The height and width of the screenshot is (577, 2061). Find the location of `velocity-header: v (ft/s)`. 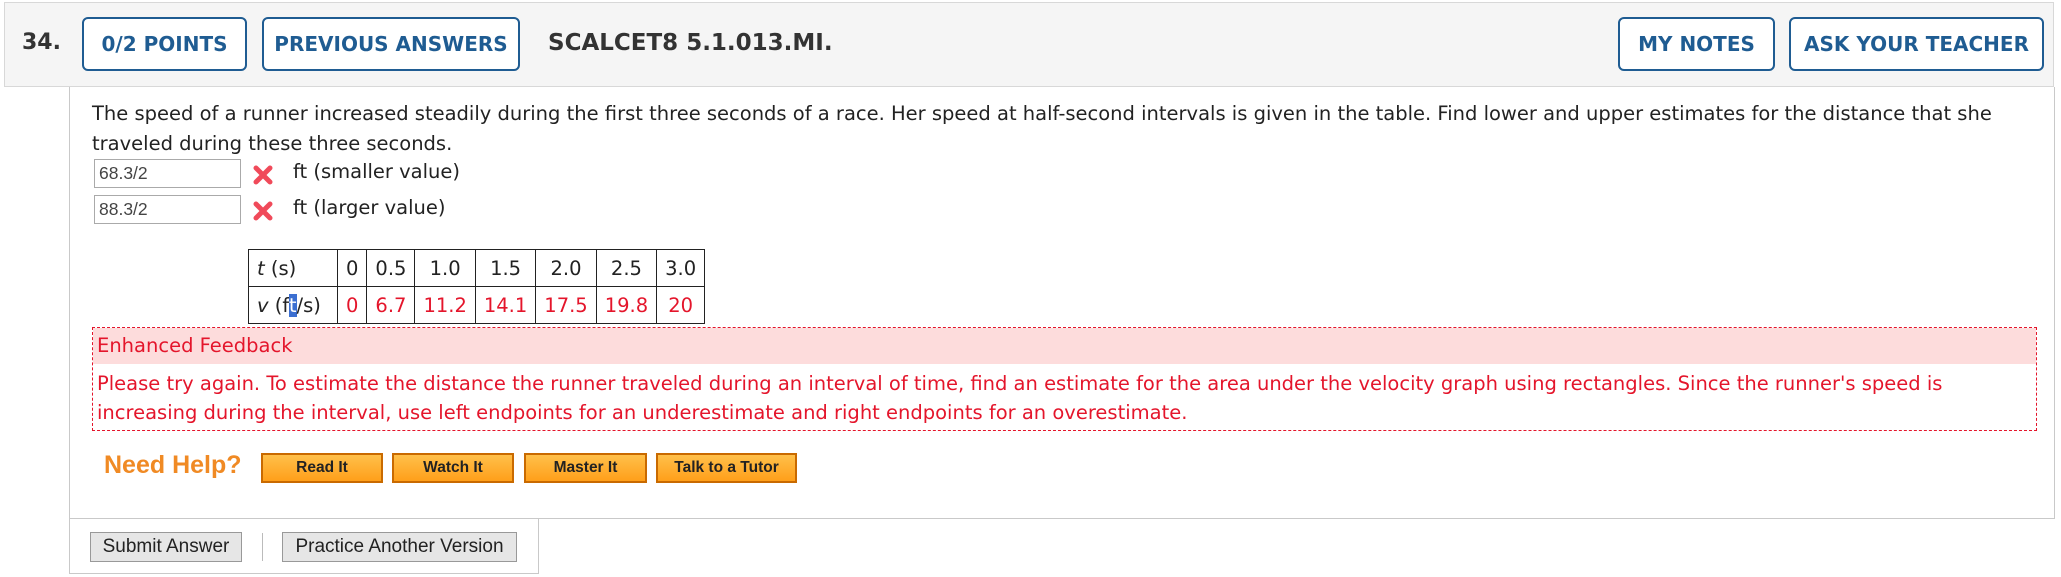

velocity-header: v (ft/s) is located at coordinates (293, 305).